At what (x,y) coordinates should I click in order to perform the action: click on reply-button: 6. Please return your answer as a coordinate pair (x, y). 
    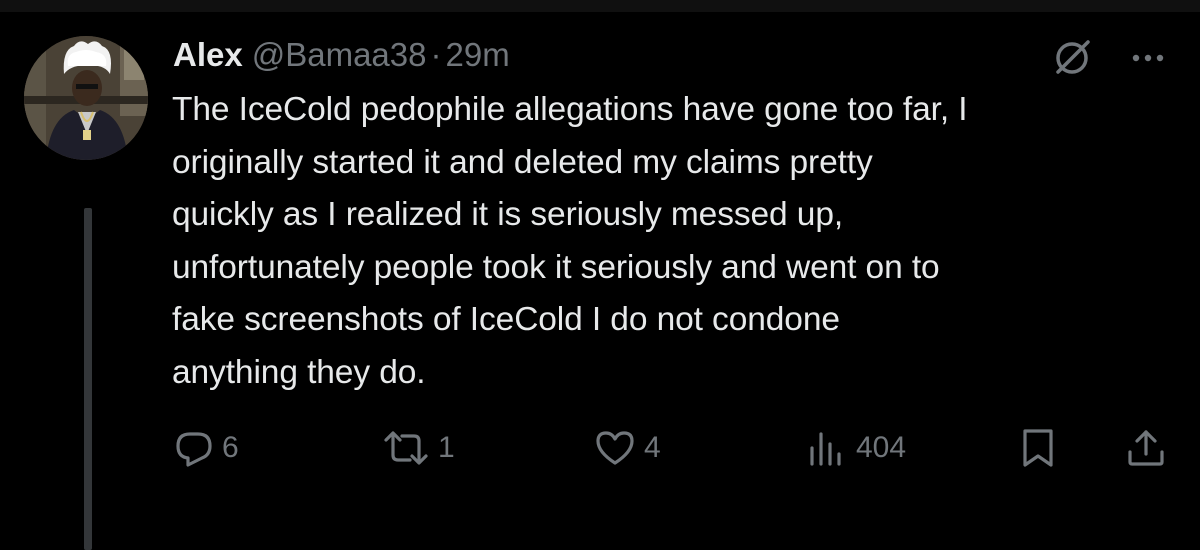
    Looking at the image, I should click on (206, 448).